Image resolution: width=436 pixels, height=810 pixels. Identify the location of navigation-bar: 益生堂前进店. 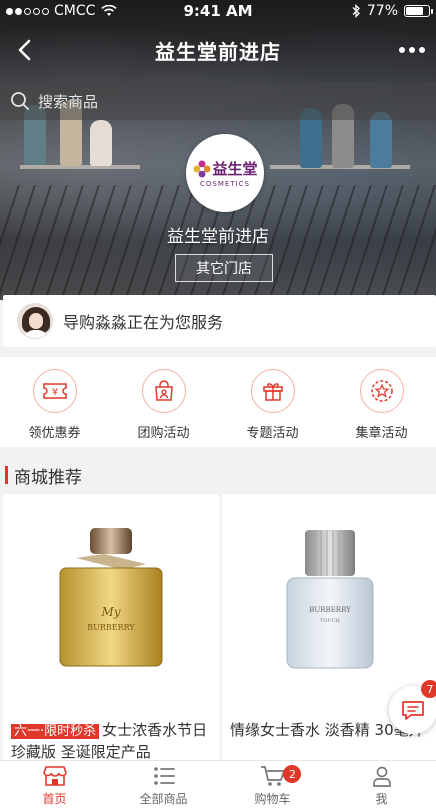
(218, 50).